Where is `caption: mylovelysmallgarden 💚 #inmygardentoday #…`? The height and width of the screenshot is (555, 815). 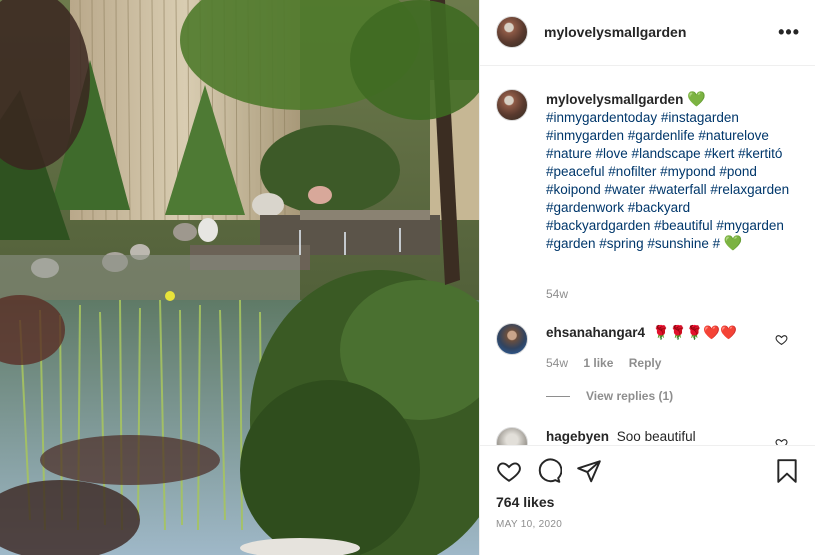
caption: mylovelysmallgarden 💚 #inmygardentoday #… is located at coordinates (671, 172).